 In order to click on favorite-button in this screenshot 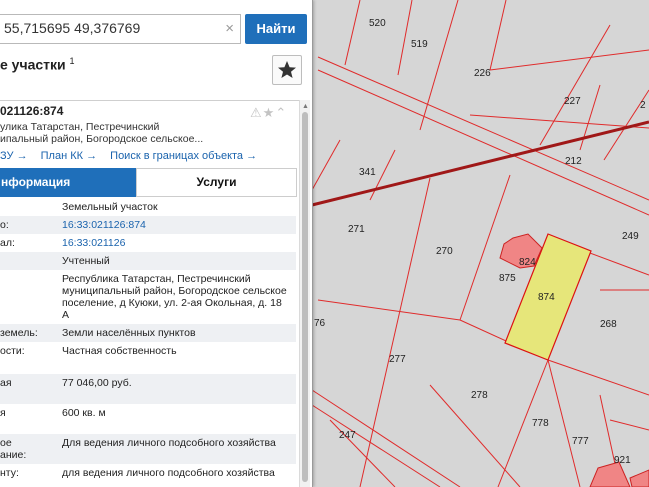, I will do `click(287, 70)`.